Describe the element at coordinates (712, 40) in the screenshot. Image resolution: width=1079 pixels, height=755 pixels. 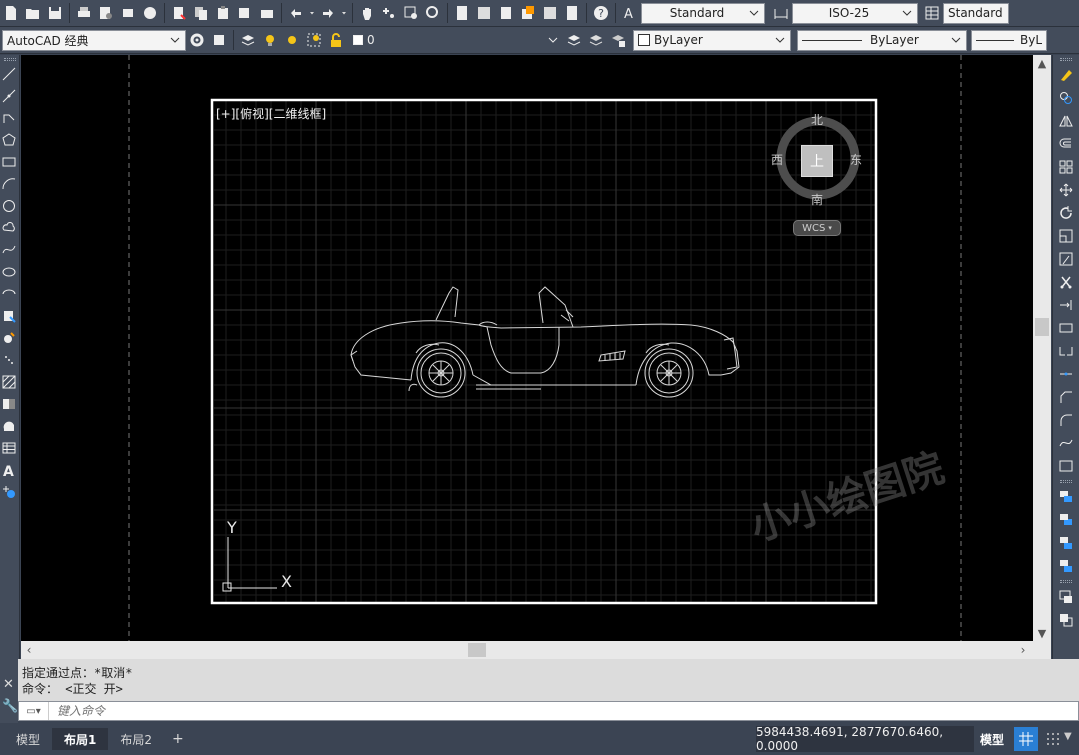
I see `color-select: ByLayer` at that location.